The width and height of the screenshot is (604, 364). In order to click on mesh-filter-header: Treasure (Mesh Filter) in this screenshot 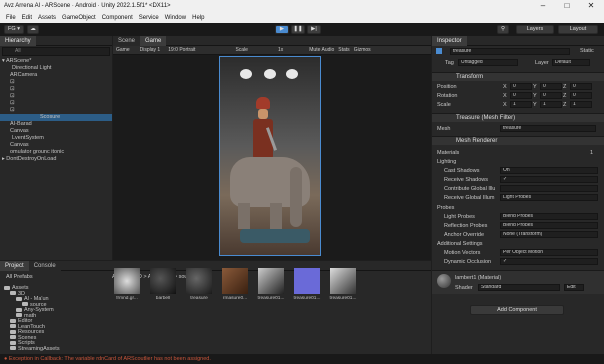, I will do `click(518, 117)`.